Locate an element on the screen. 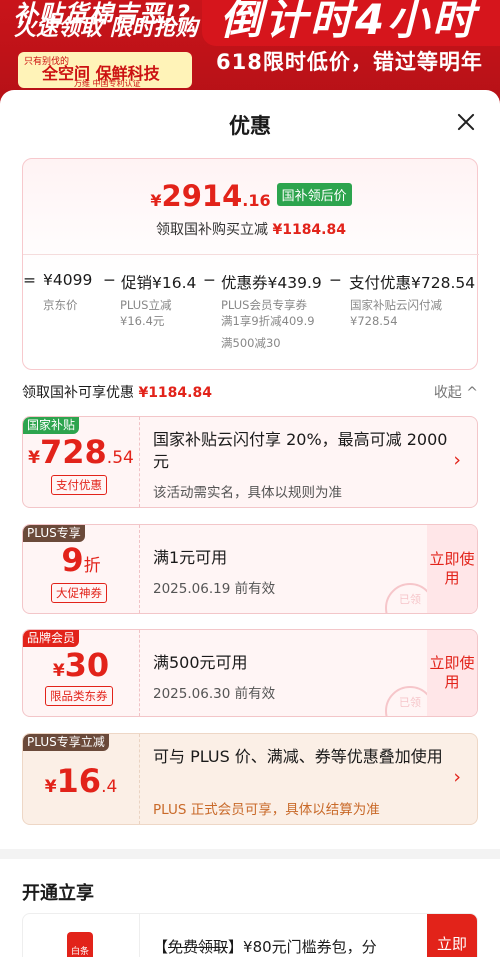 This screenshot has width=500, height=957. note-coupon-line3: 满500减30 is located at coordinates (251, 343).